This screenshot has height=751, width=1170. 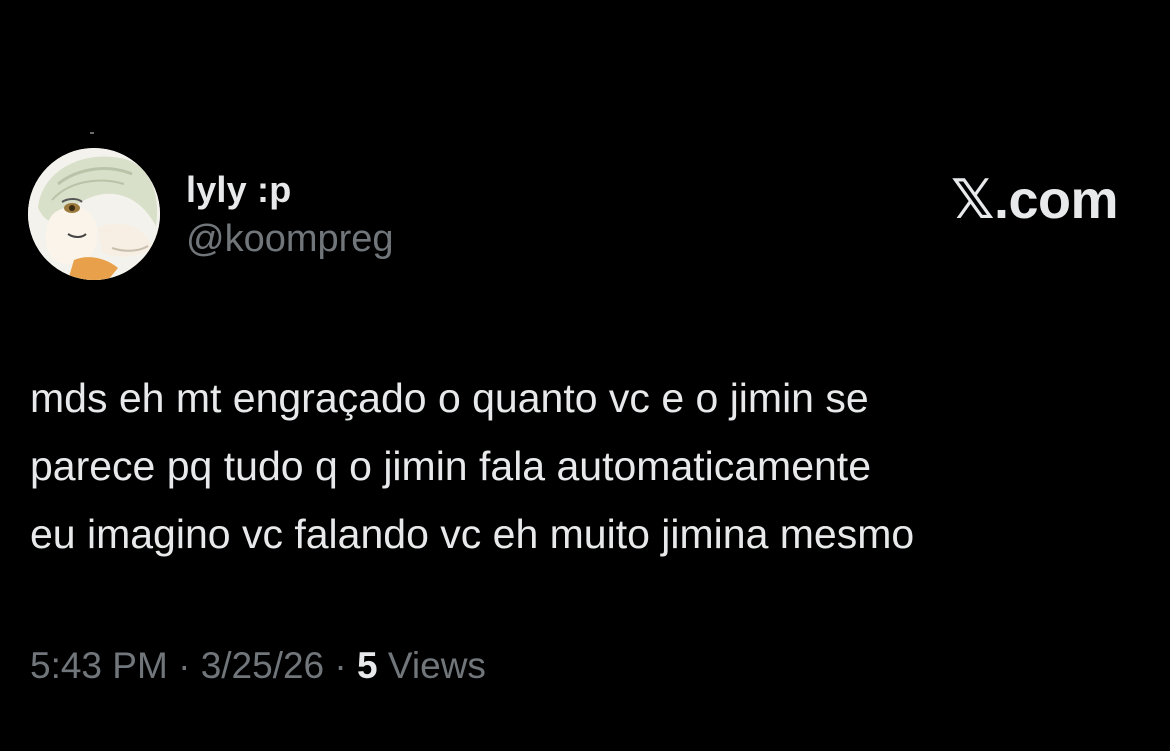 I want to click on views-count: 5, so click(x=367, y=665).